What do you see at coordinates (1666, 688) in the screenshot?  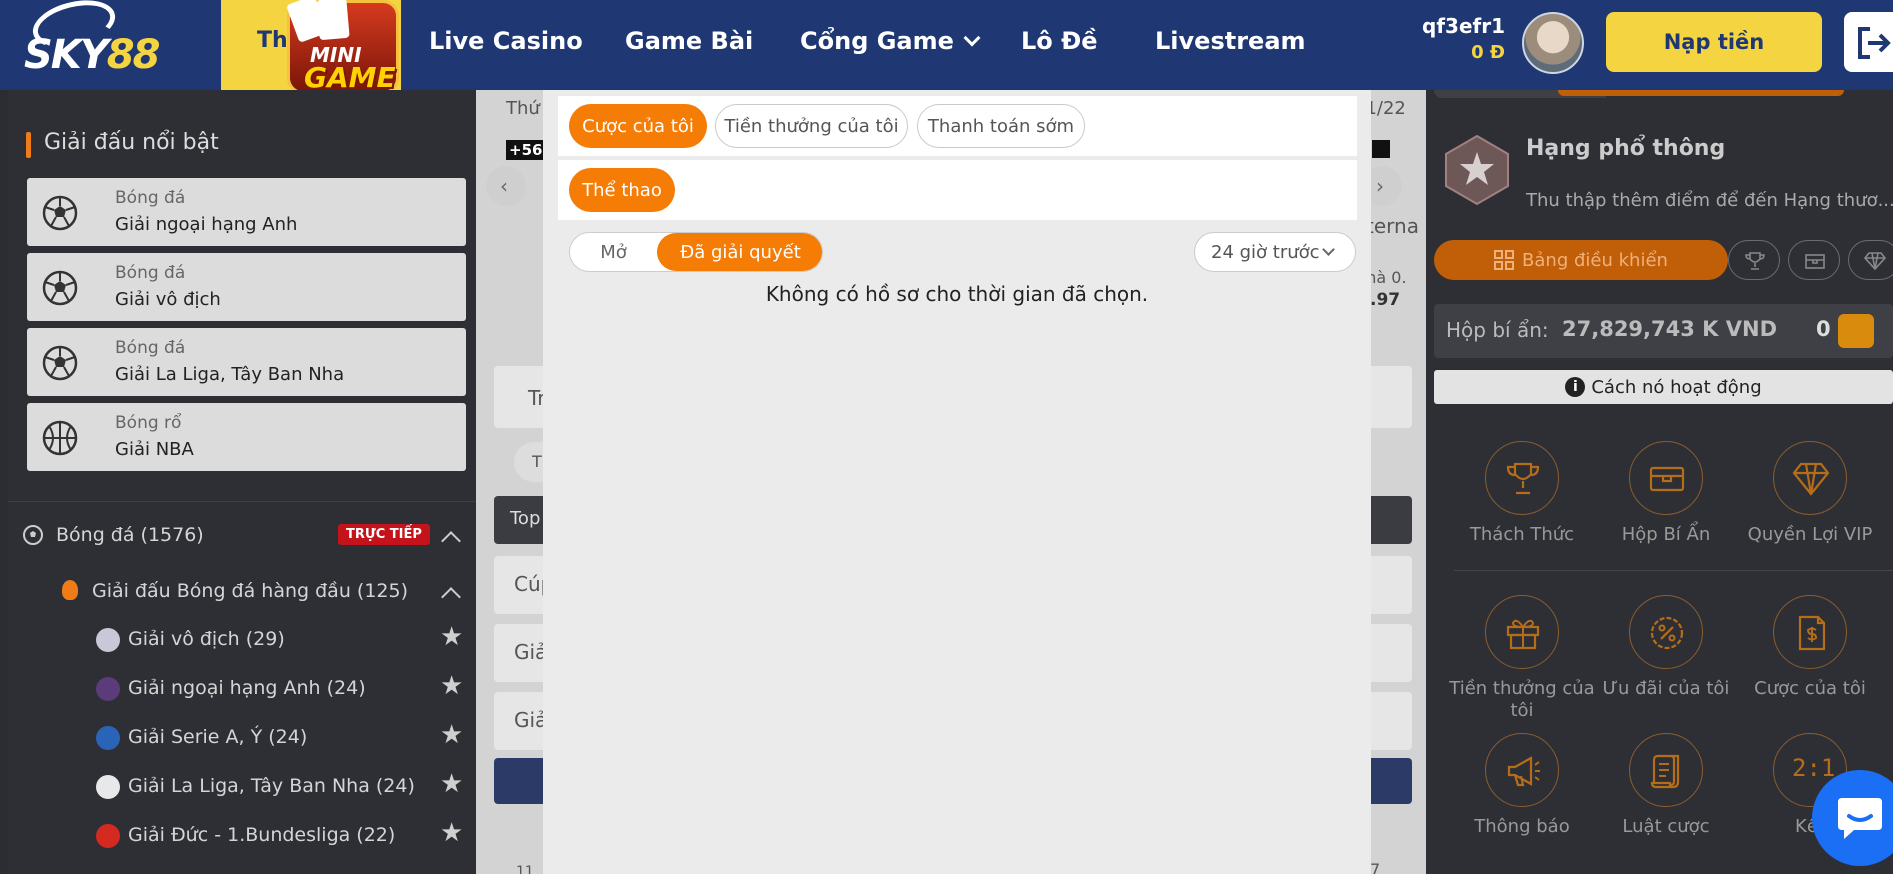 I see `my-offers-label: Ưu đãi của tôi` at bounding box center [1666, 688].